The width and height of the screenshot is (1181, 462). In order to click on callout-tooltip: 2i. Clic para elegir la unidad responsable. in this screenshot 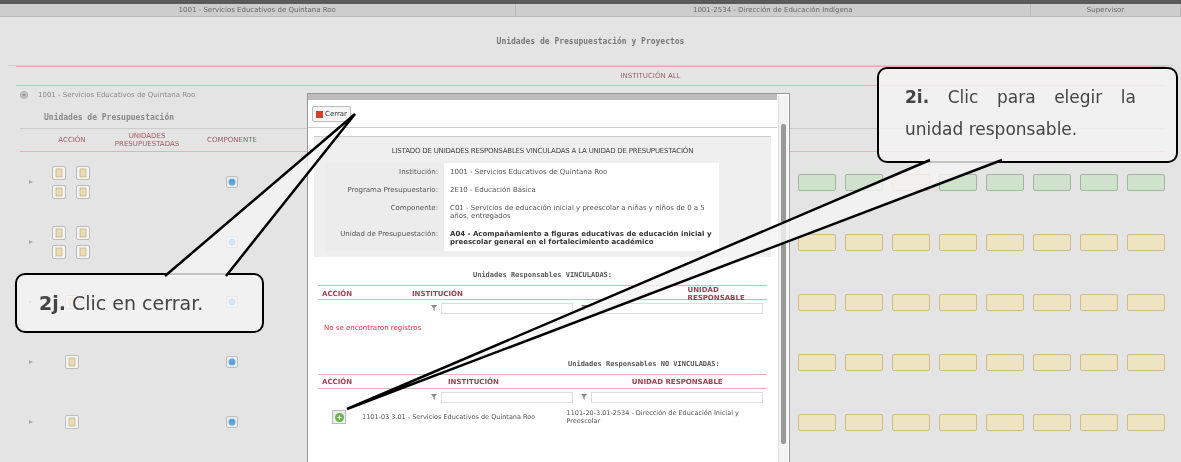, I will do `click(1027, 115)`.